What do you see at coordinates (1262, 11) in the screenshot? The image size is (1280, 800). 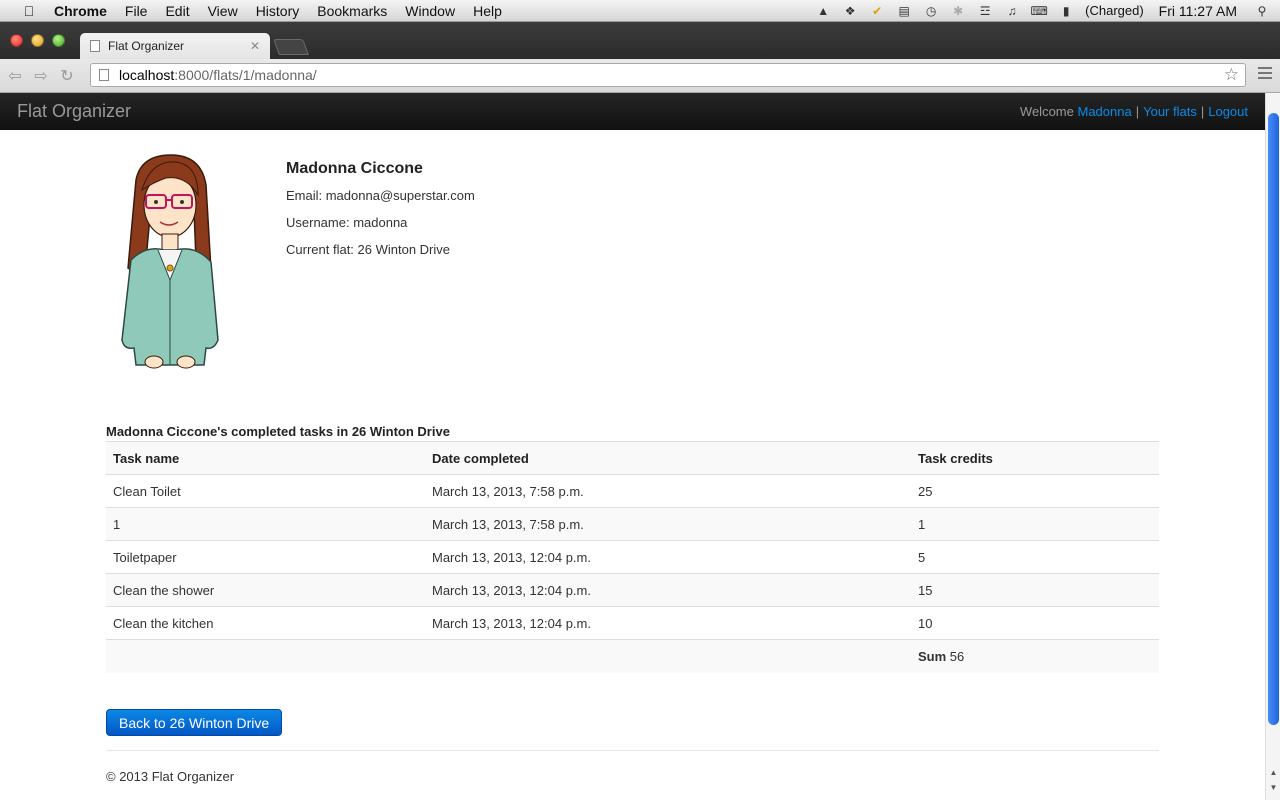 I see `spotlight-search-icon: ⚲` at bounding box center [1262, 11].